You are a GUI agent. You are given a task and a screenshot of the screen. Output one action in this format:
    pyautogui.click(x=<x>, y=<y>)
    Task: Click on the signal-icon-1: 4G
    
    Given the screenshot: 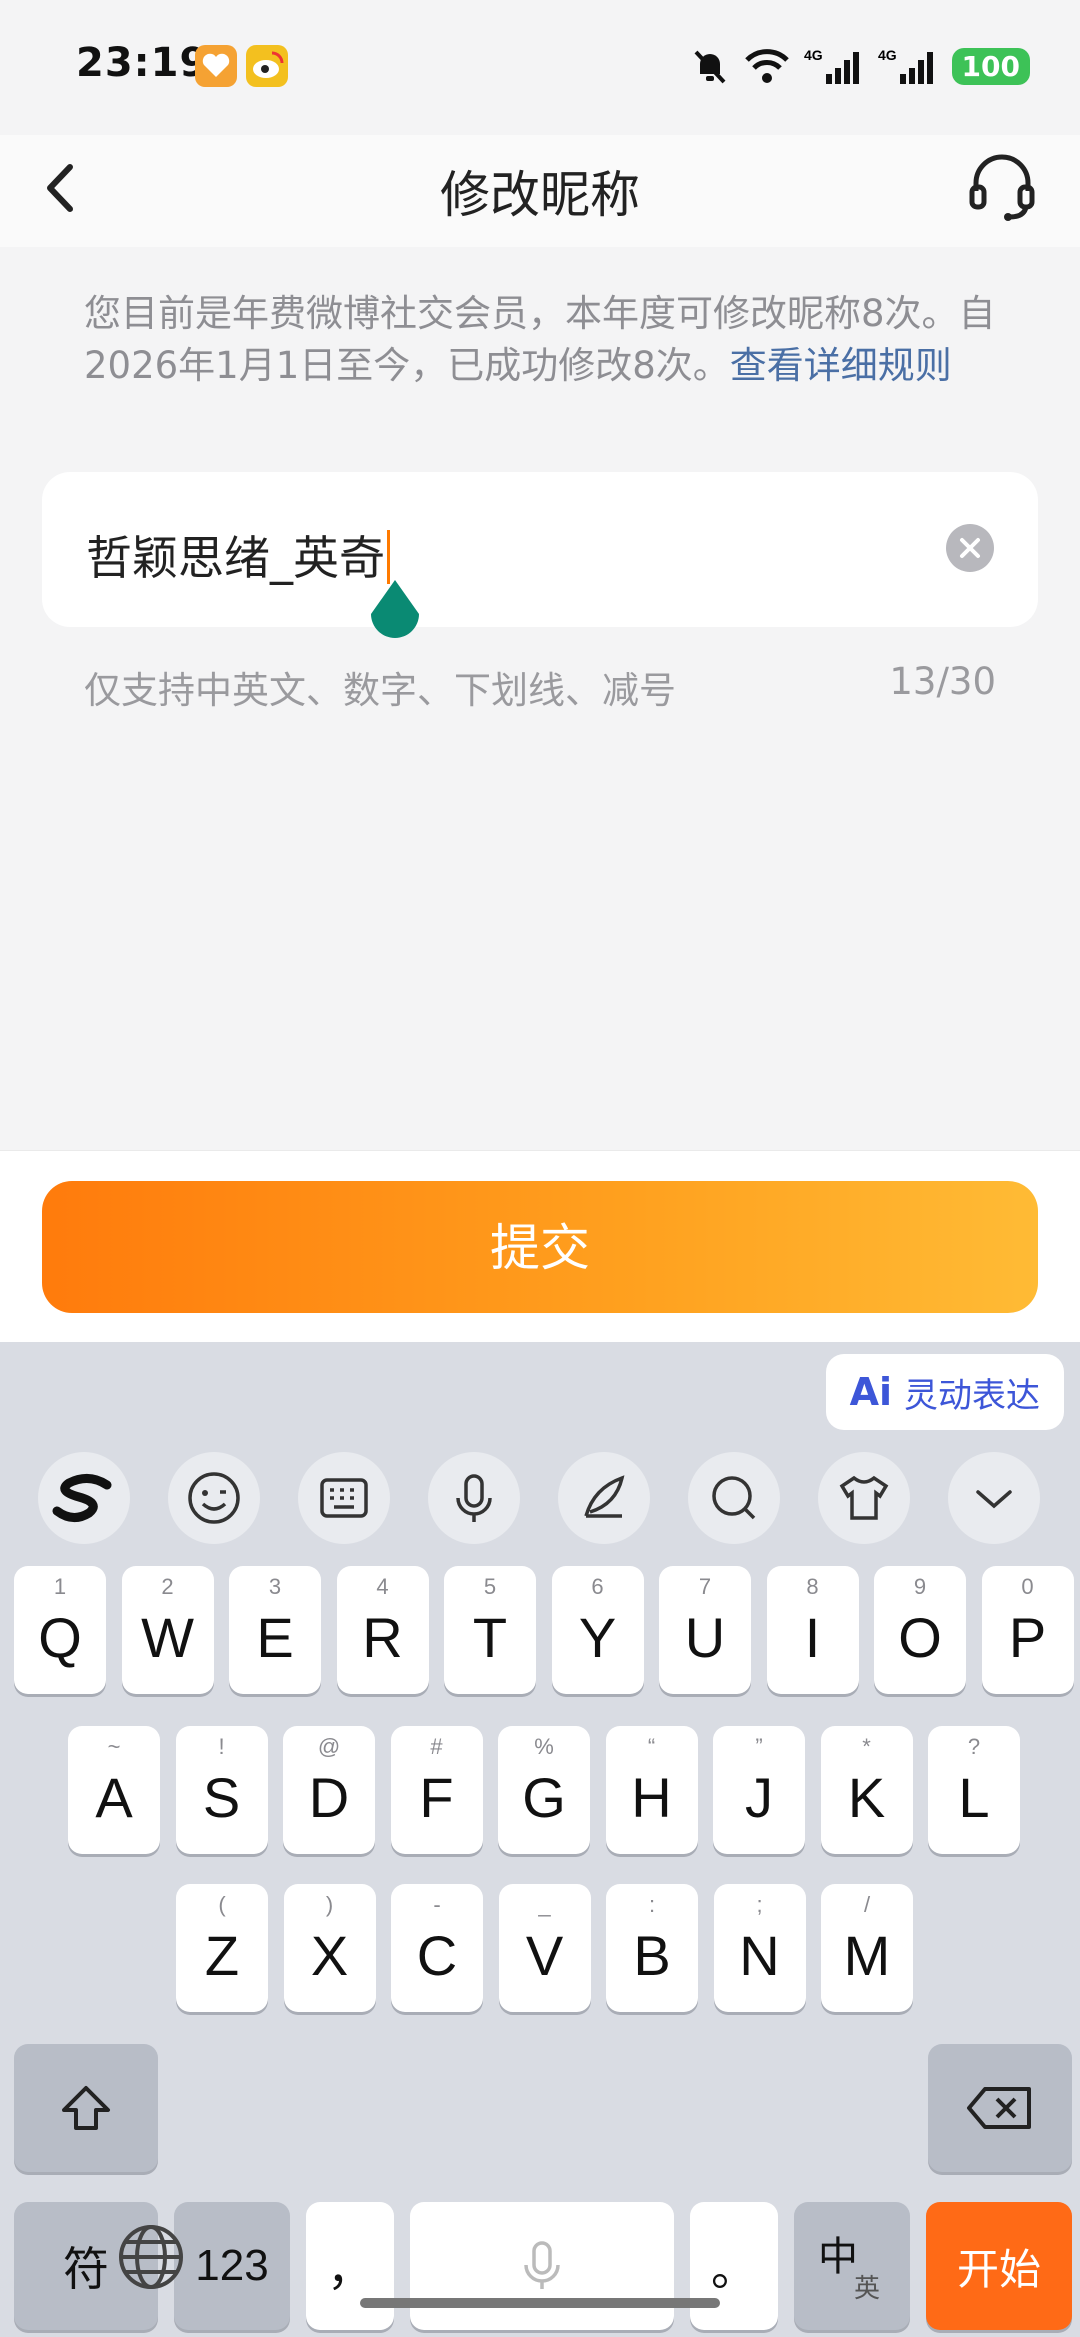 What is the action you would take?
    pyautogui.click(x=831, y=65)
    